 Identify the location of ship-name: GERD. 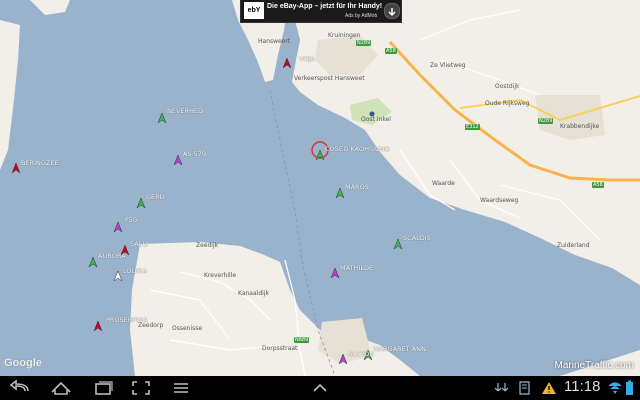
(155, 197).